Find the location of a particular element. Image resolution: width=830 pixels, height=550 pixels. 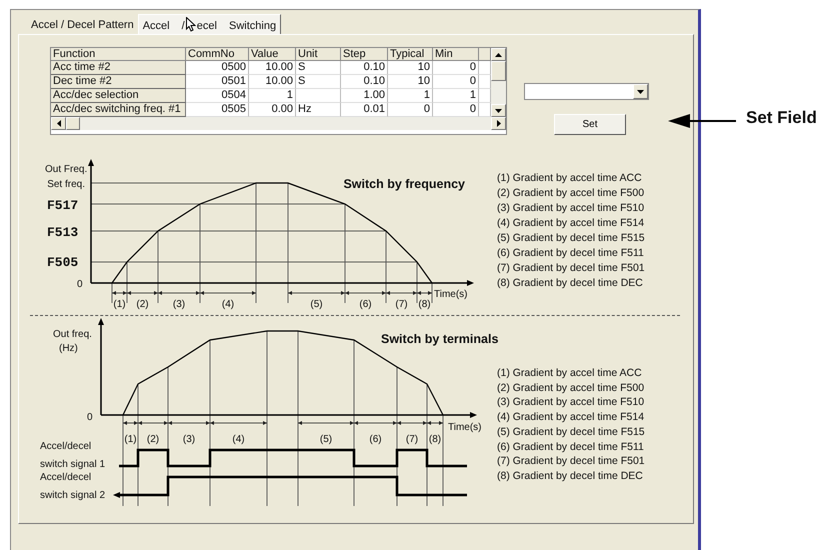

level-label: Set freq. is located at coordinates (66, 184).